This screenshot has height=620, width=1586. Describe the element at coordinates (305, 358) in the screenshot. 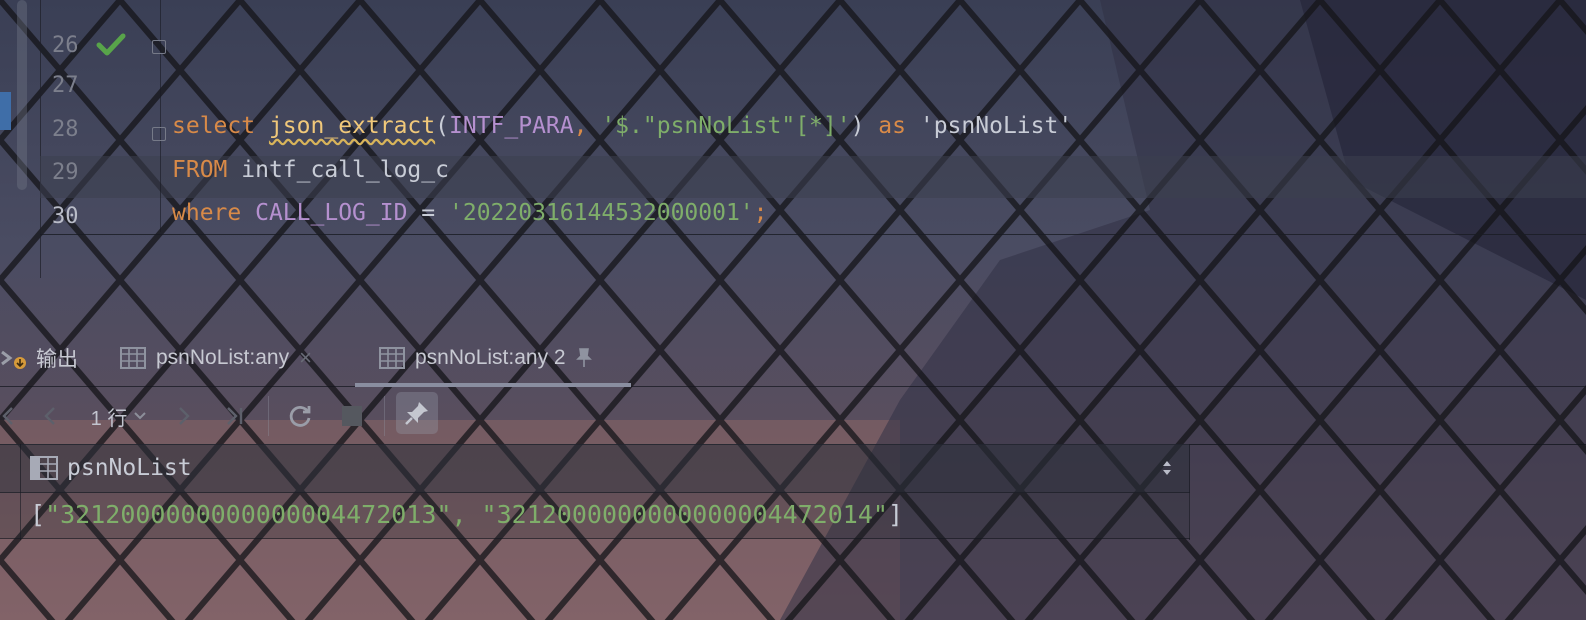

I see `close-icon: ×` at that location.